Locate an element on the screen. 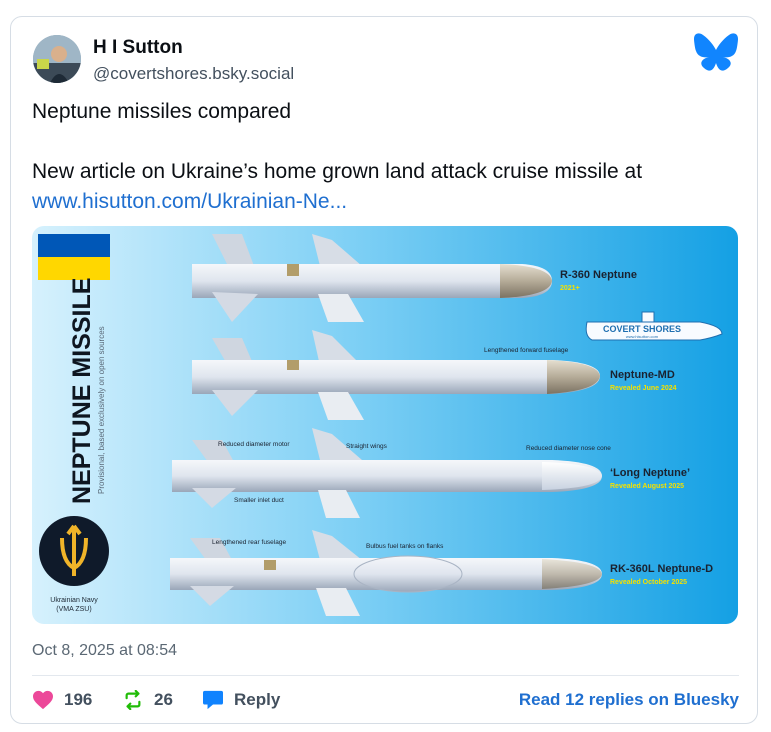 This screenshot has height=732, width=771. brand-url: www.hisutton.com is located at coordinates (642, 336).